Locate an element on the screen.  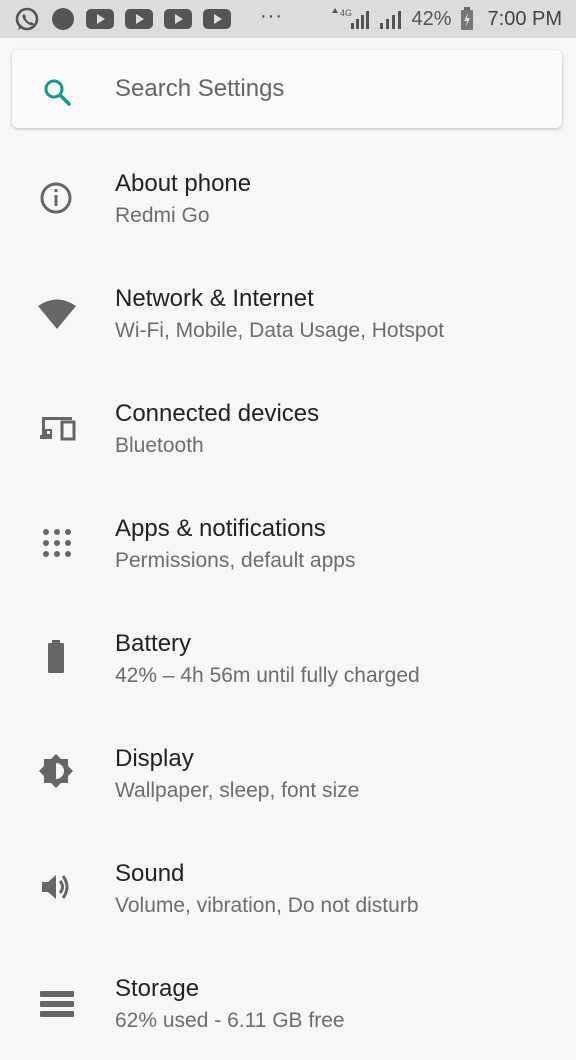
brightness-icon is located at coordinates (56, 771).